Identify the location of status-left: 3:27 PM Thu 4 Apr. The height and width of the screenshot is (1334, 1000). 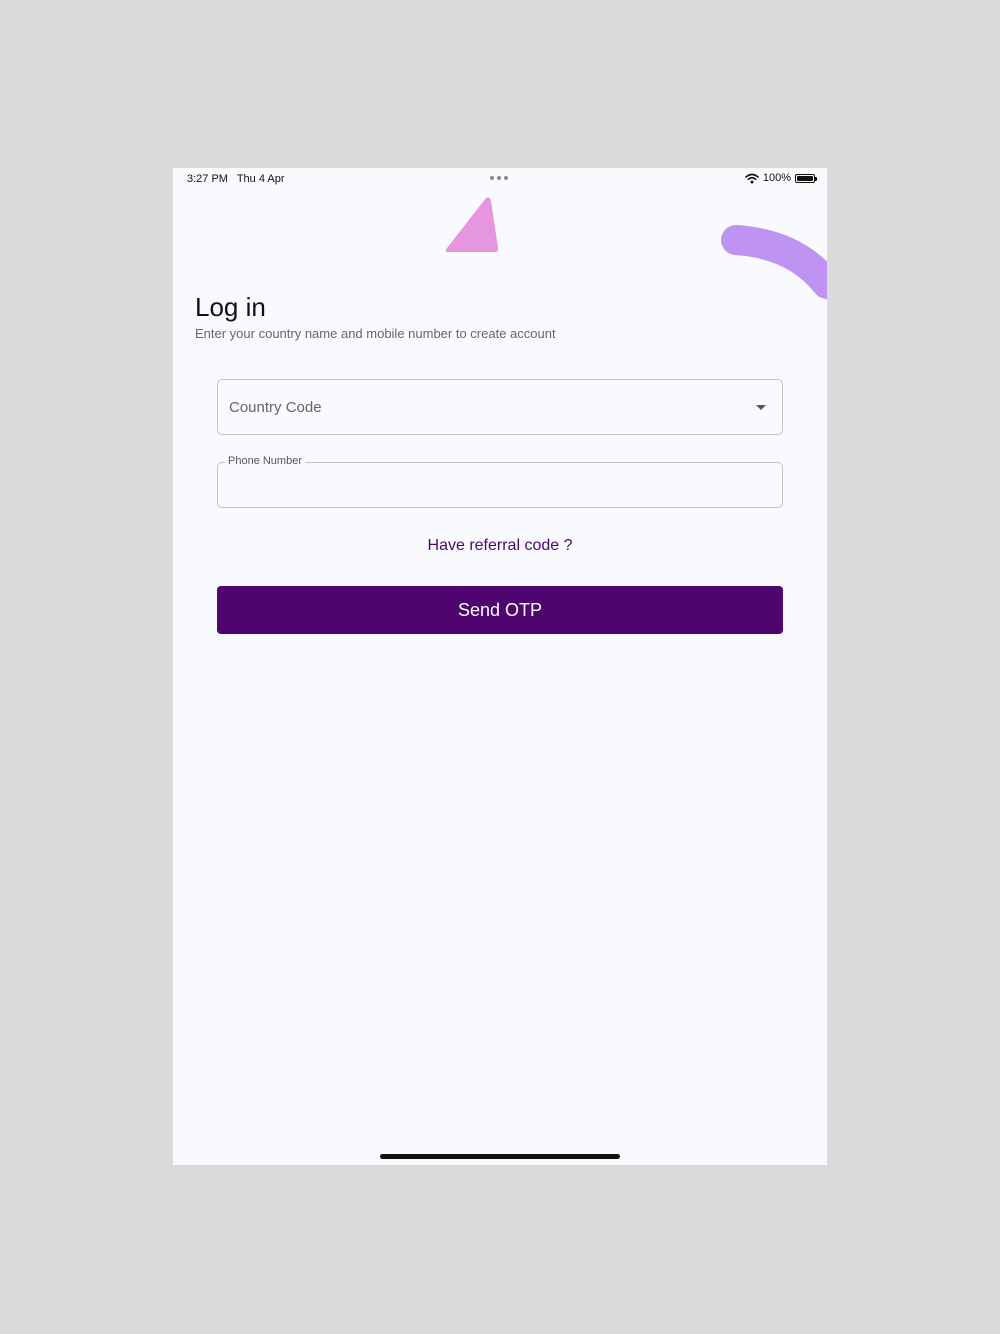
(239, 179).